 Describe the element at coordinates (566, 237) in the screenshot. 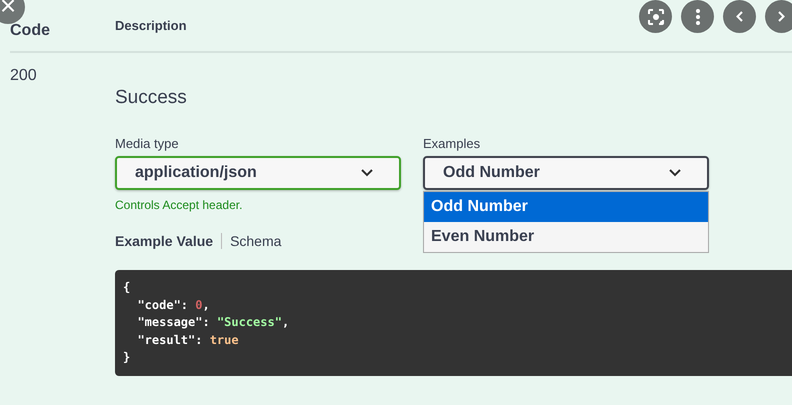

I see `dropdown-option: Even Number` at that location.